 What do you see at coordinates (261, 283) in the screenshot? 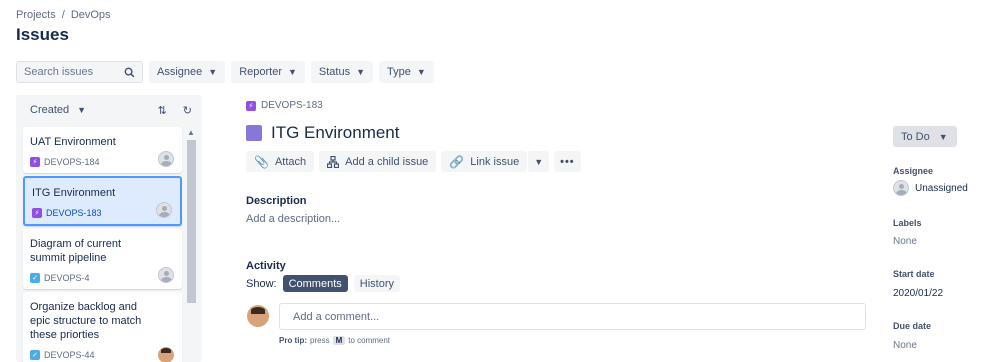
I see `show-label: Show:` at bounding box center [261, 283].